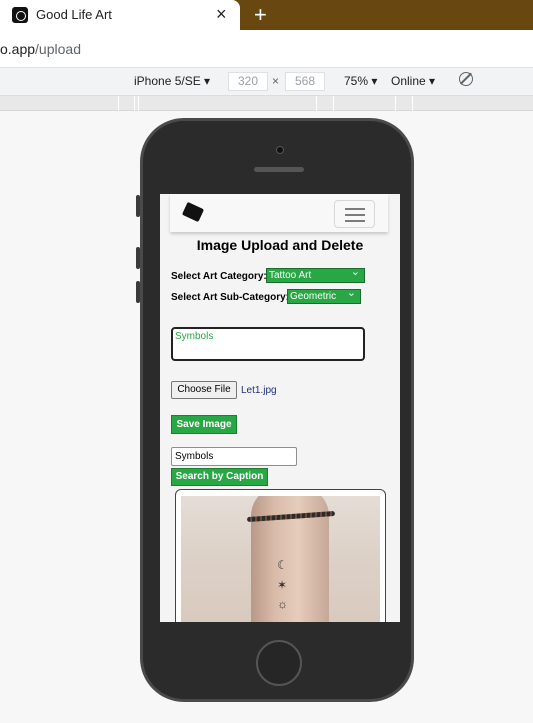  What do you see at coordinates (282, 604) in the screenshot?
I see `sun-icon: ☼` at bounding box center [282, 604].